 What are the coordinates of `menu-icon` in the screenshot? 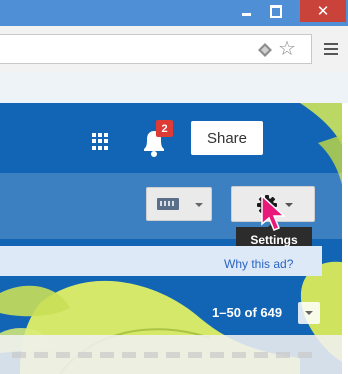 It's located at (331, 49).